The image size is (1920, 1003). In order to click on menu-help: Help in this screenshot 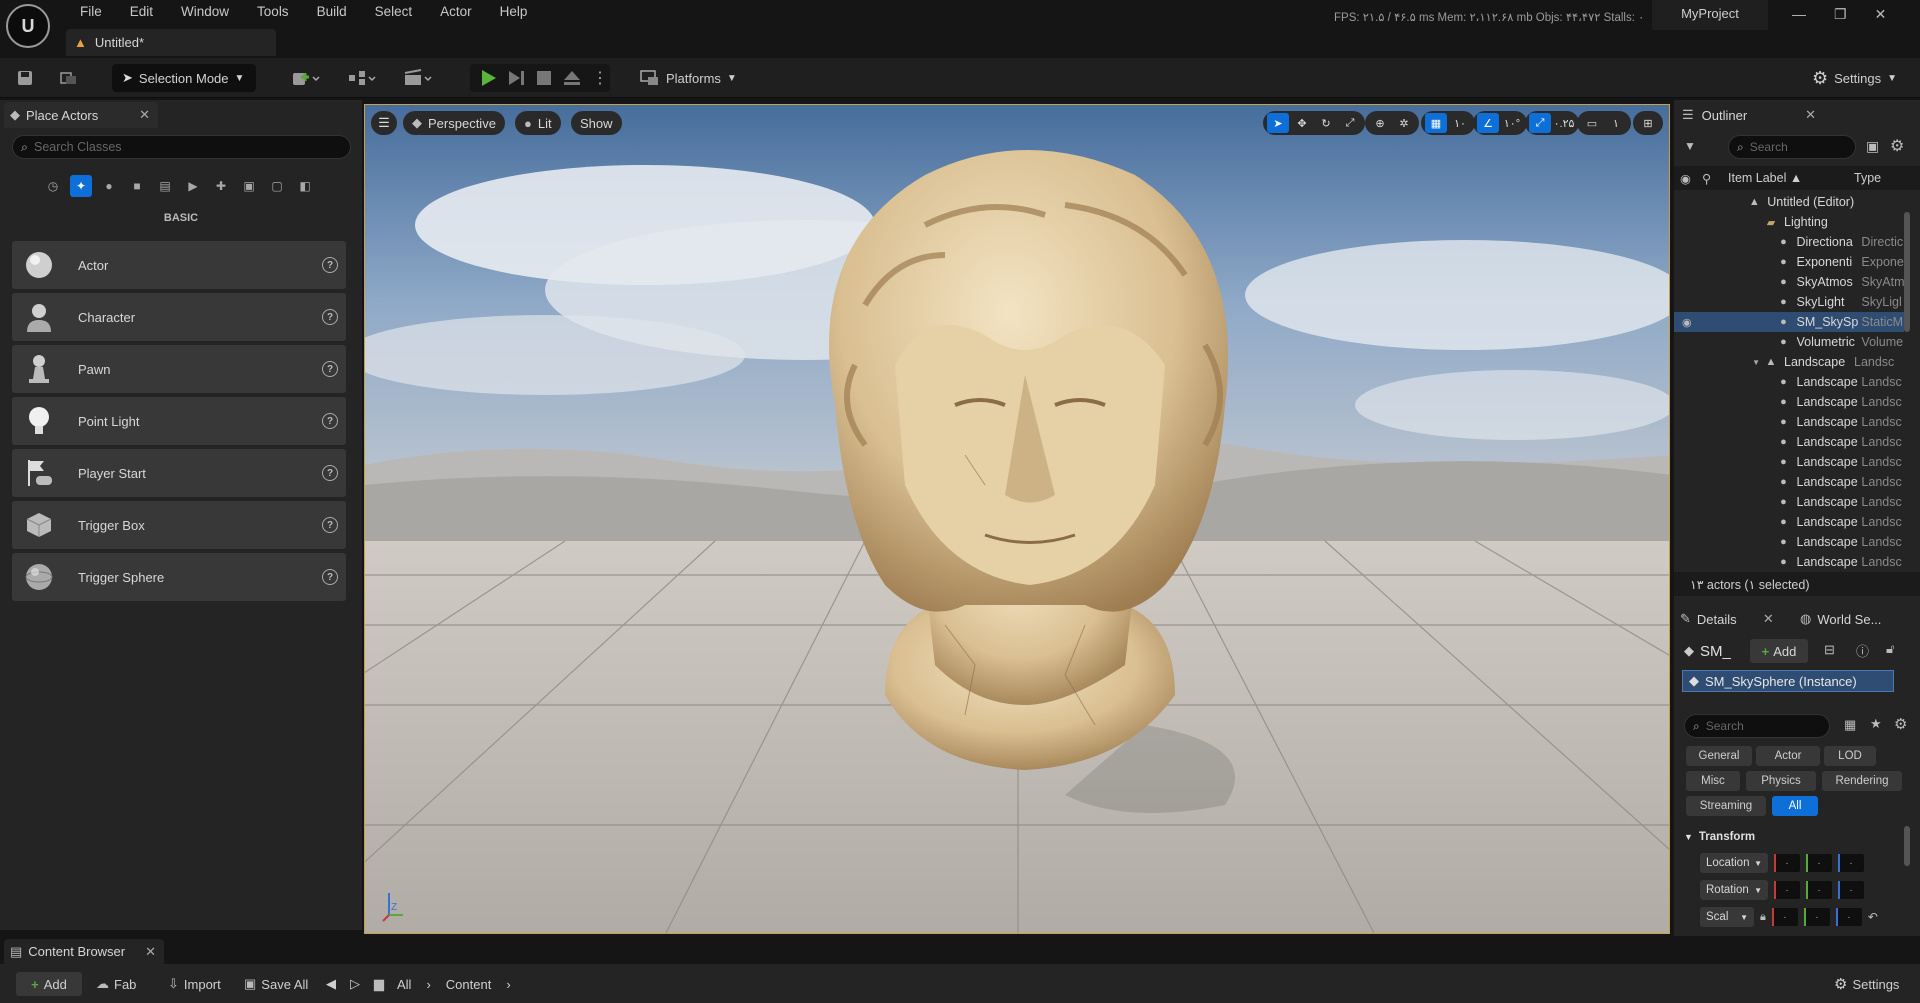, I will do `click(514, 12)`.